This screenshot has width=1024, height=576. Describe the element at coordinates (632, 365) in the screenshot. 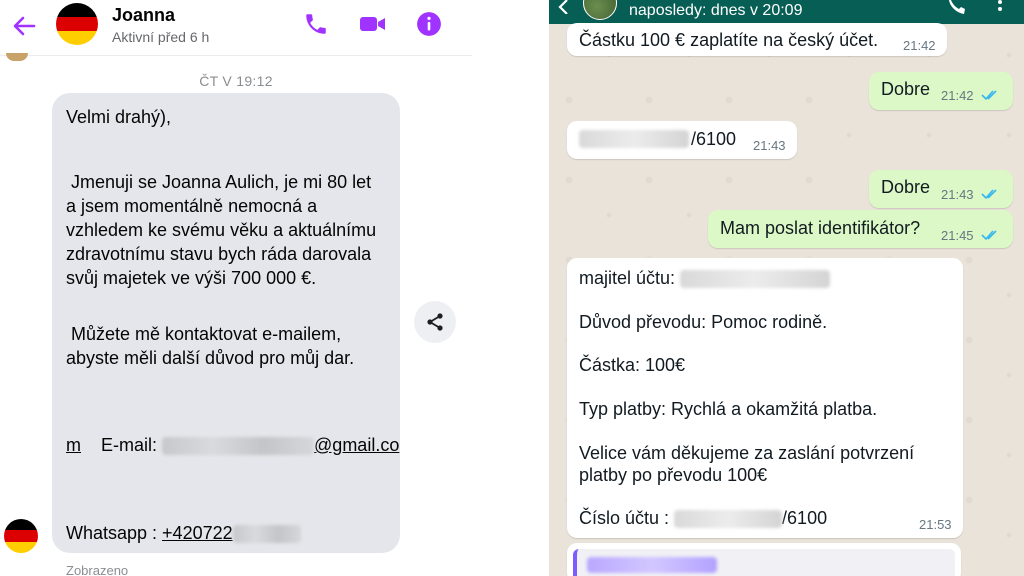

I see `transfer-amount: Částka: 100€` at that location.